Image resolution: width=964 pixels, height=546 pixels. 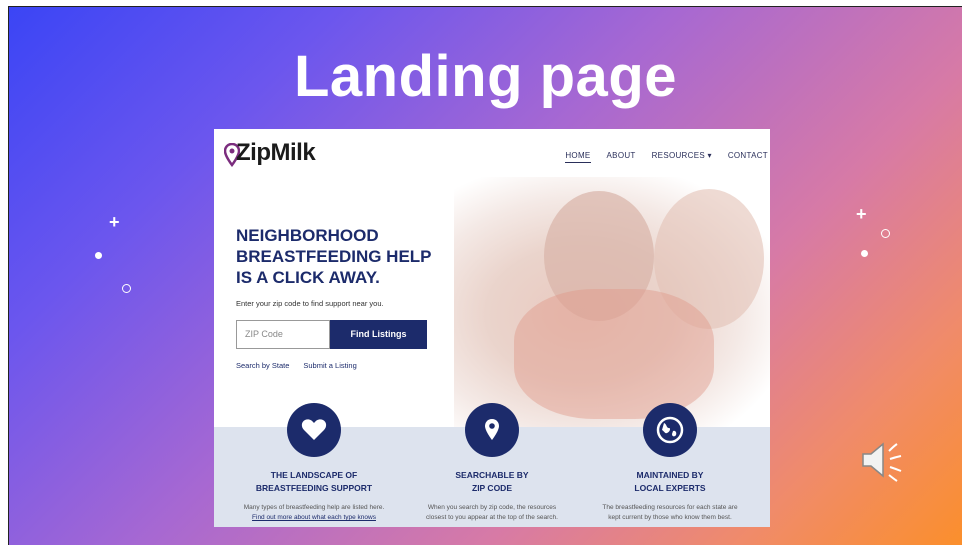 I want to click on site-logo: ZipMilk, so click(x=270, y=153).